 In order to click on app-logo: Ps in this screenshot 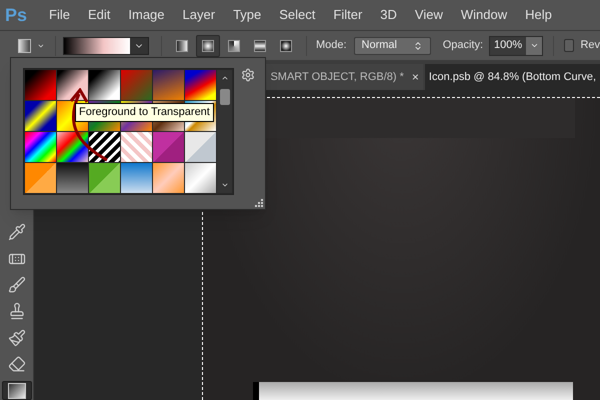, I will do `click(16, 15)`.